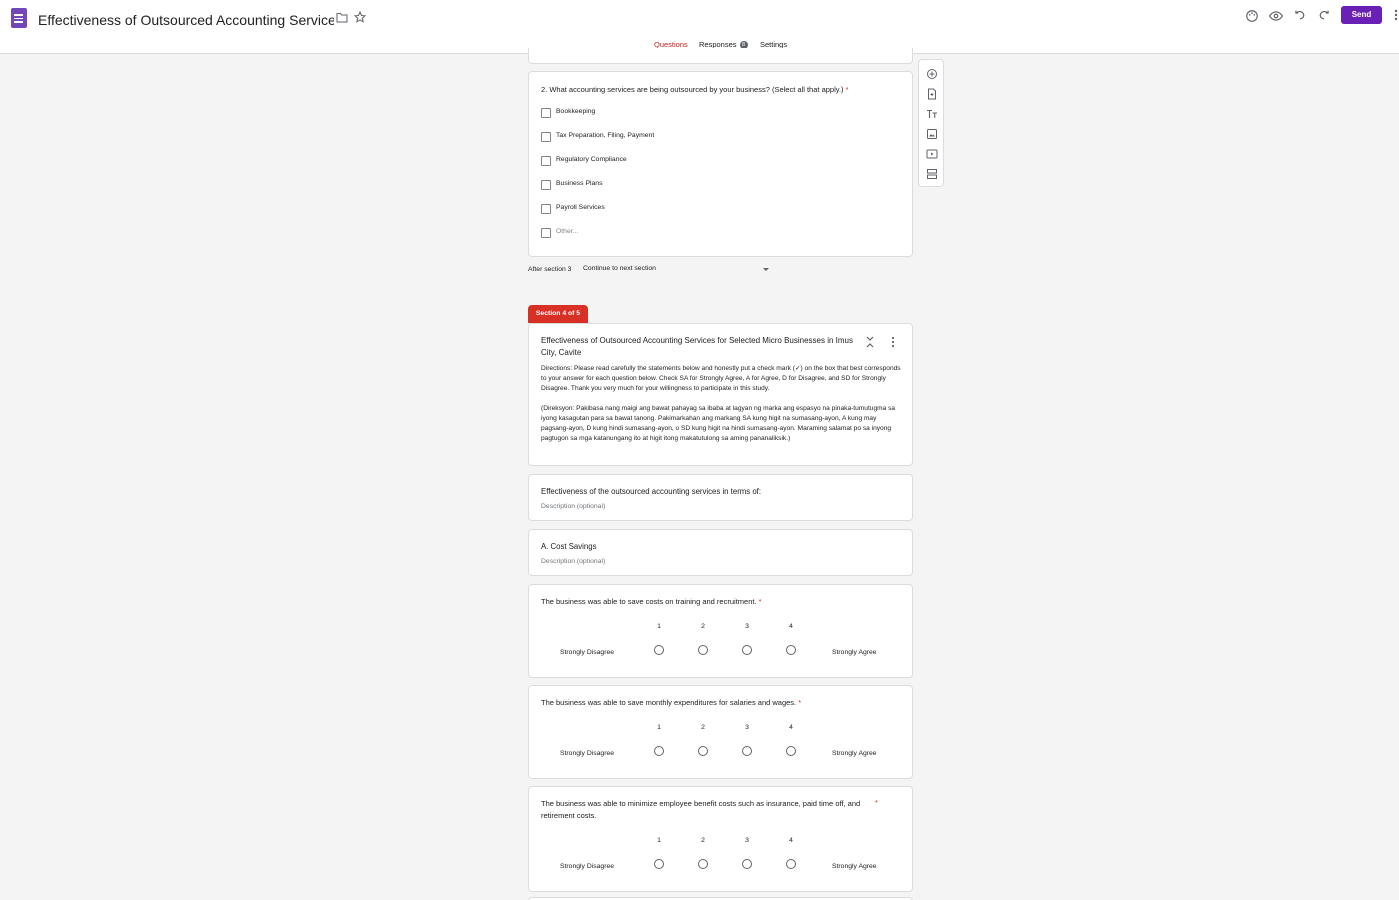 This screenshot has height=900, width=1399. What do you see at coordinates (1300, 16) in the screenshot?
I see `undo-icon` at bounding box center [1300, 16].